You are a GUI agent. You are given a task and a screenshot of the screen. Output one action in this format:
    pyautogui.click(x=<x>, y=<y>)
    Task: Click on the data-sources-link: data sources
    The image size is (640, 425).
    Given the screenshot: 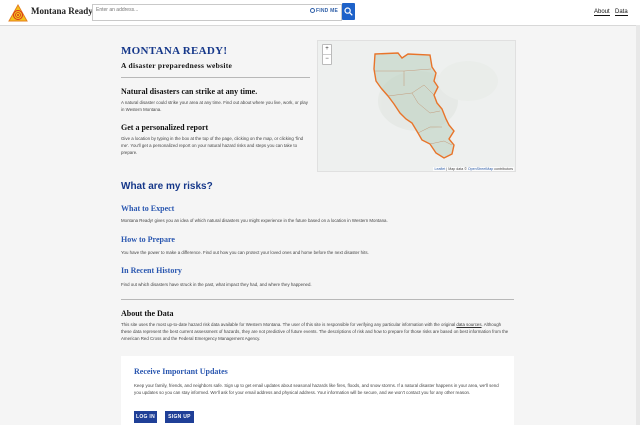 What is the action you would take?
    pyautogui.click(x=468, y=324)
    